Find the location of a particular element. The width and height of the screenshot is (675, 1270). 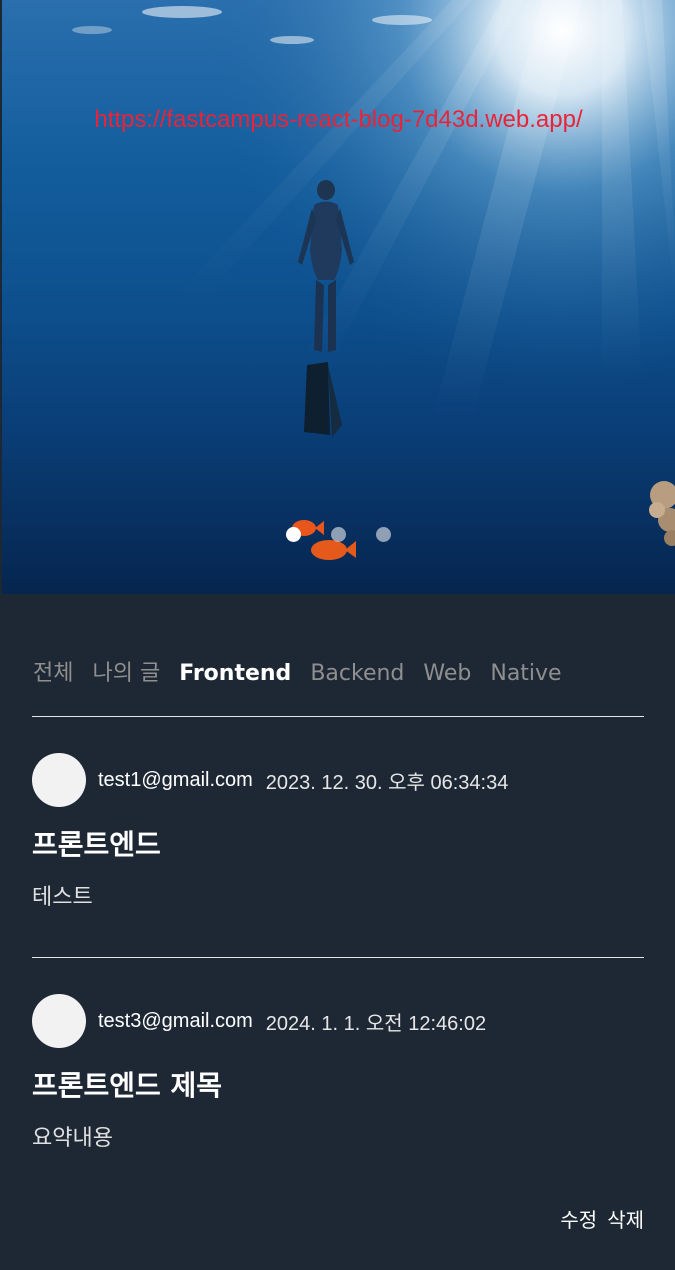

tab-native: Native is located at coordinates (525, 673).